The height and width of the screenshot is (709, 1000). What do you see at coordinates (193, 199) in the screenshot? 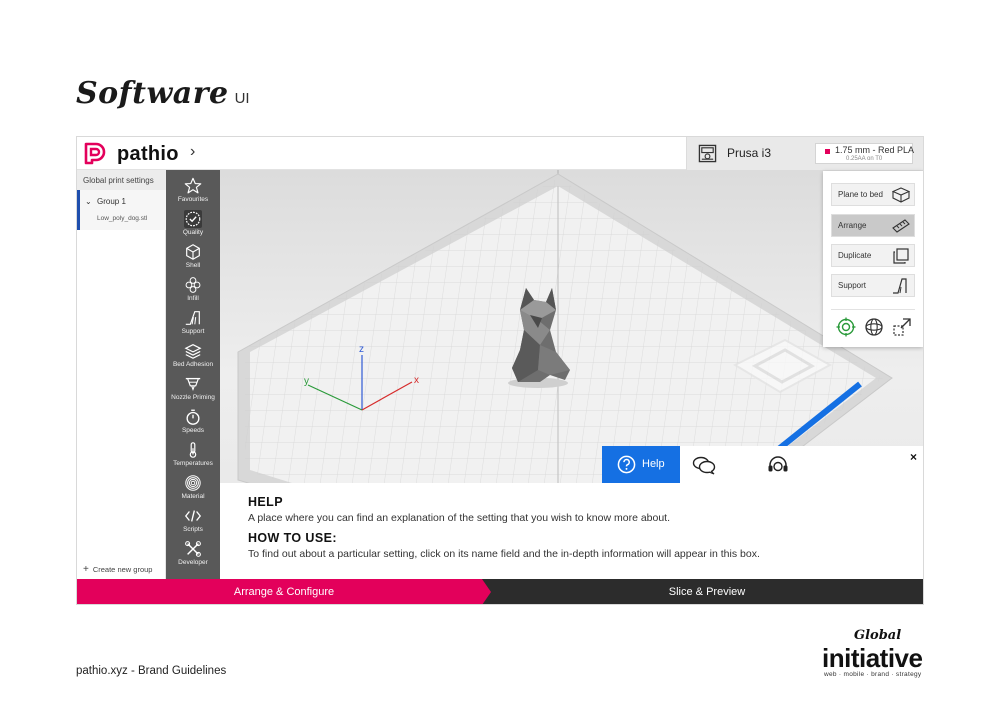
I see `sidebar-item-label: Favourites` at bounding box center [193, 199].